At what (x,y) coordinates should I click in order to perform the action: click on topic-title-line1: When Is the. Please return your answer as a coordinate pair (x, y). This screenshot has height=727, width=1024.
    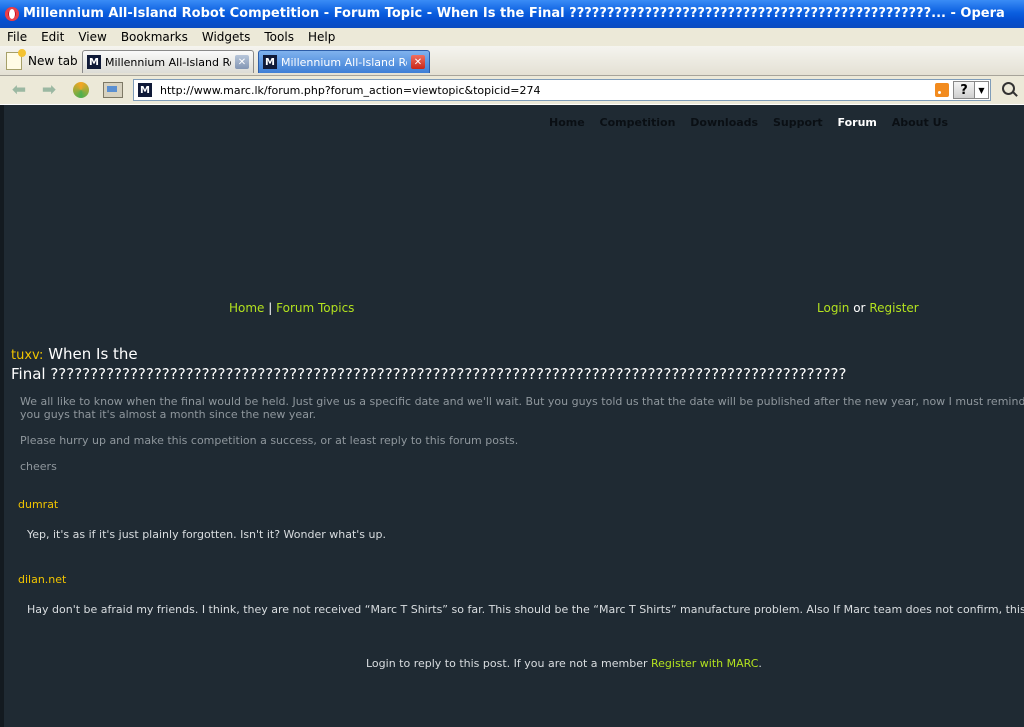
    Looking at the image, I should click on (93, 354).